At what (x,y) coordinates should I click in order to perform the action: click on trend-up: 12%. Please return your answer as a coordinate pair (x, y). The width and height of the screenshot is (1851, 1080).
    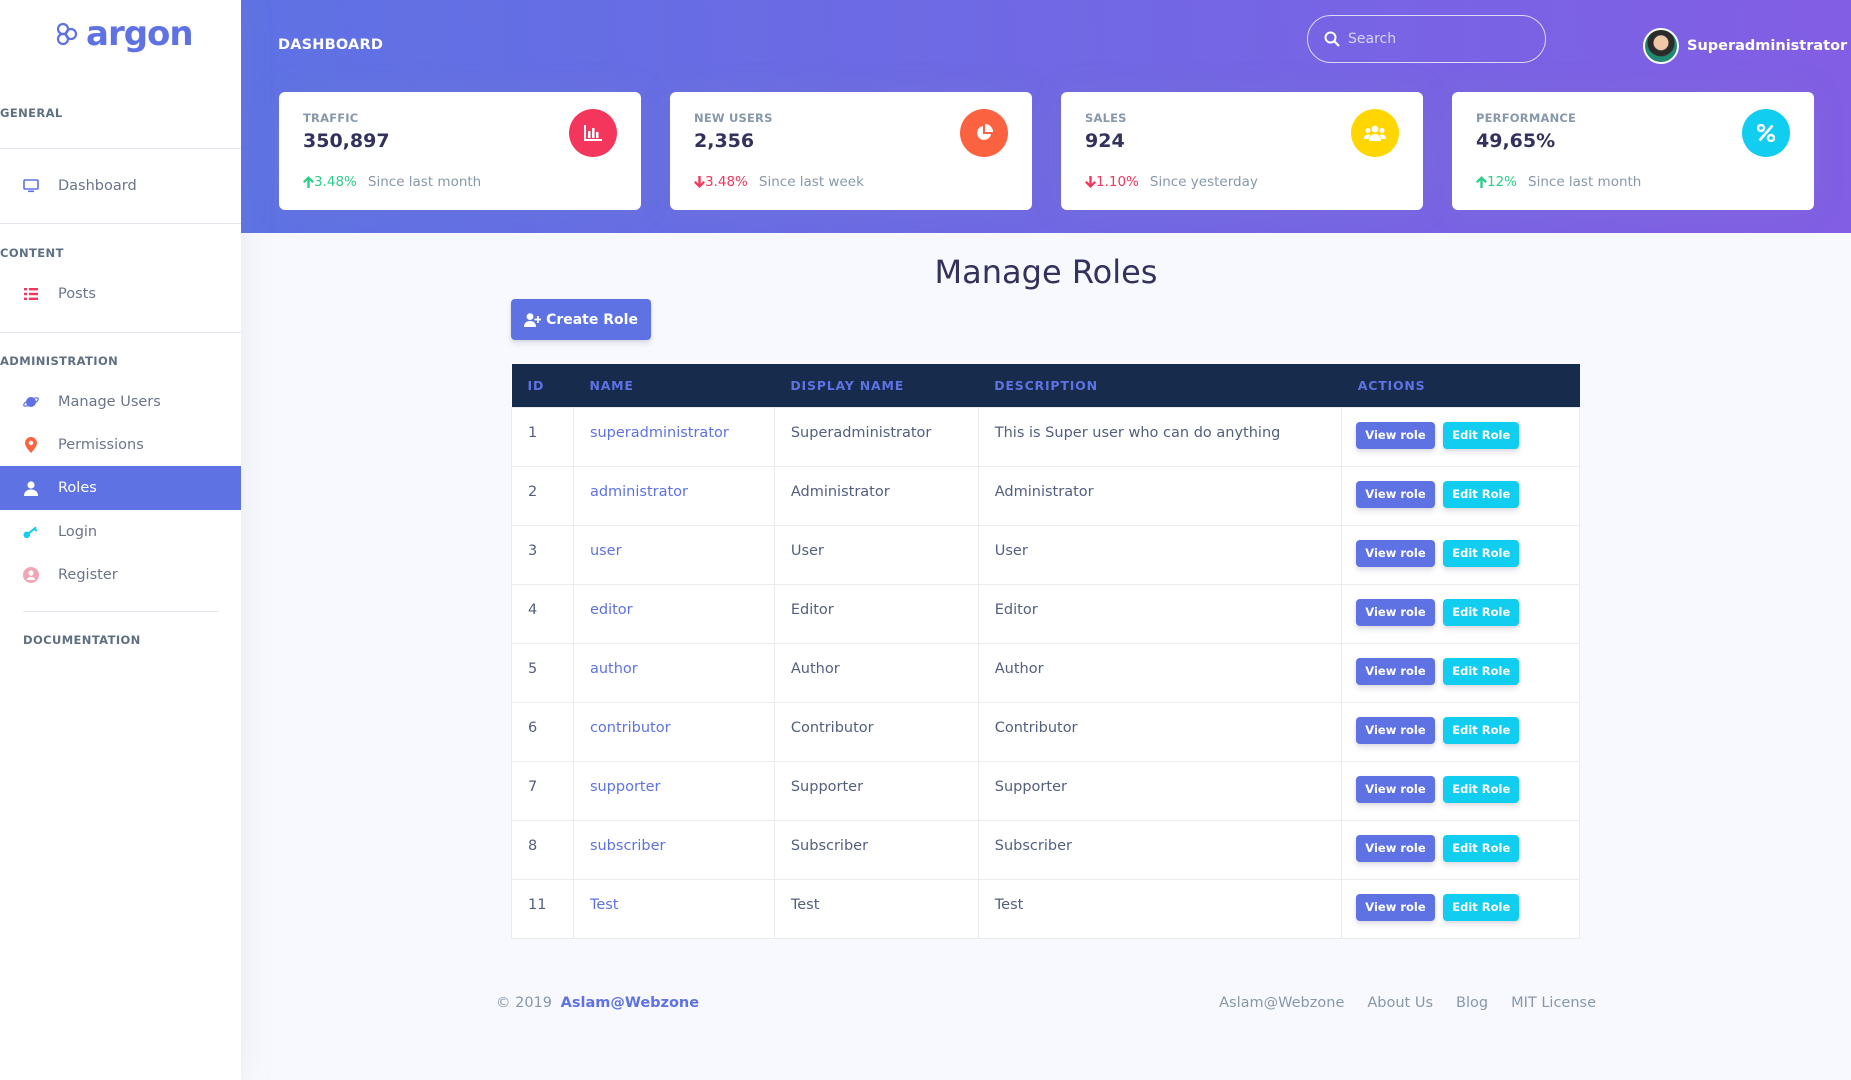
    Looking at the image, I should click on (1496, 182).